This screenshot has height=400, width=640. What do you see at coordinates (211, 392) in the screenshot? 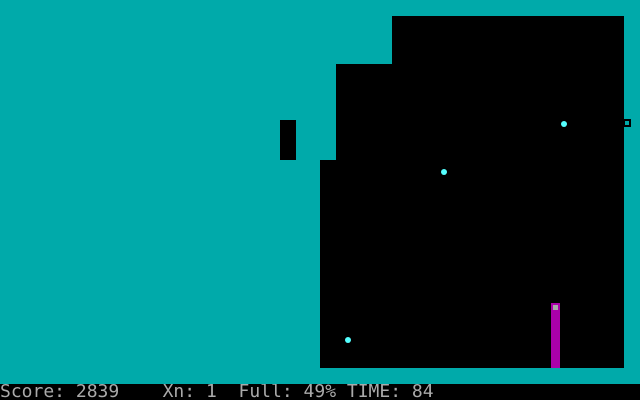
I see `lives-value: 1` at bounding box center [211, 392].